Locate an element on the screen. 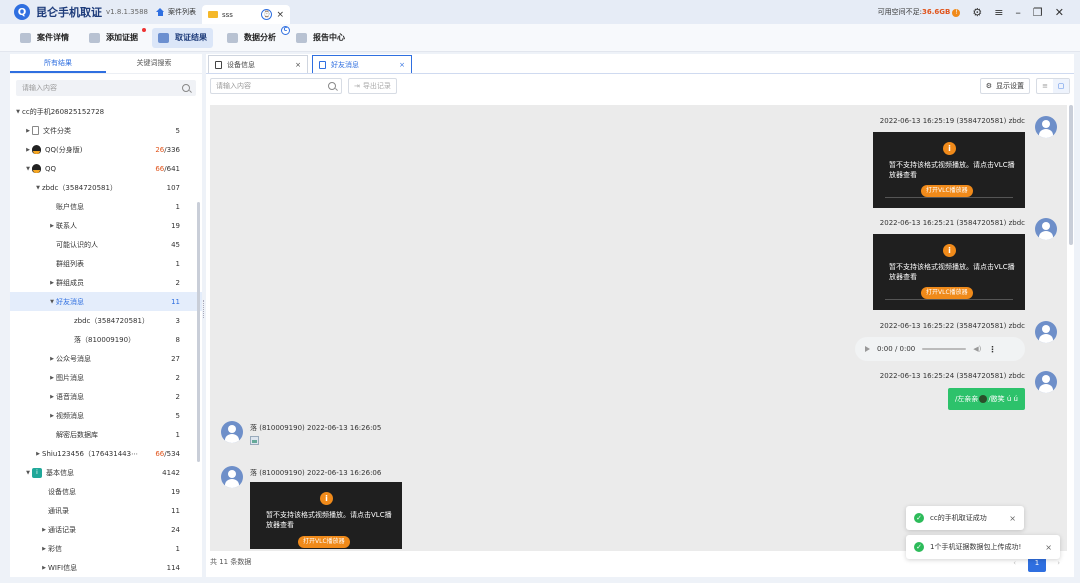 This screenshot has width=1080, height=583. info-category-icon: i is located at coordinates (37, 472).